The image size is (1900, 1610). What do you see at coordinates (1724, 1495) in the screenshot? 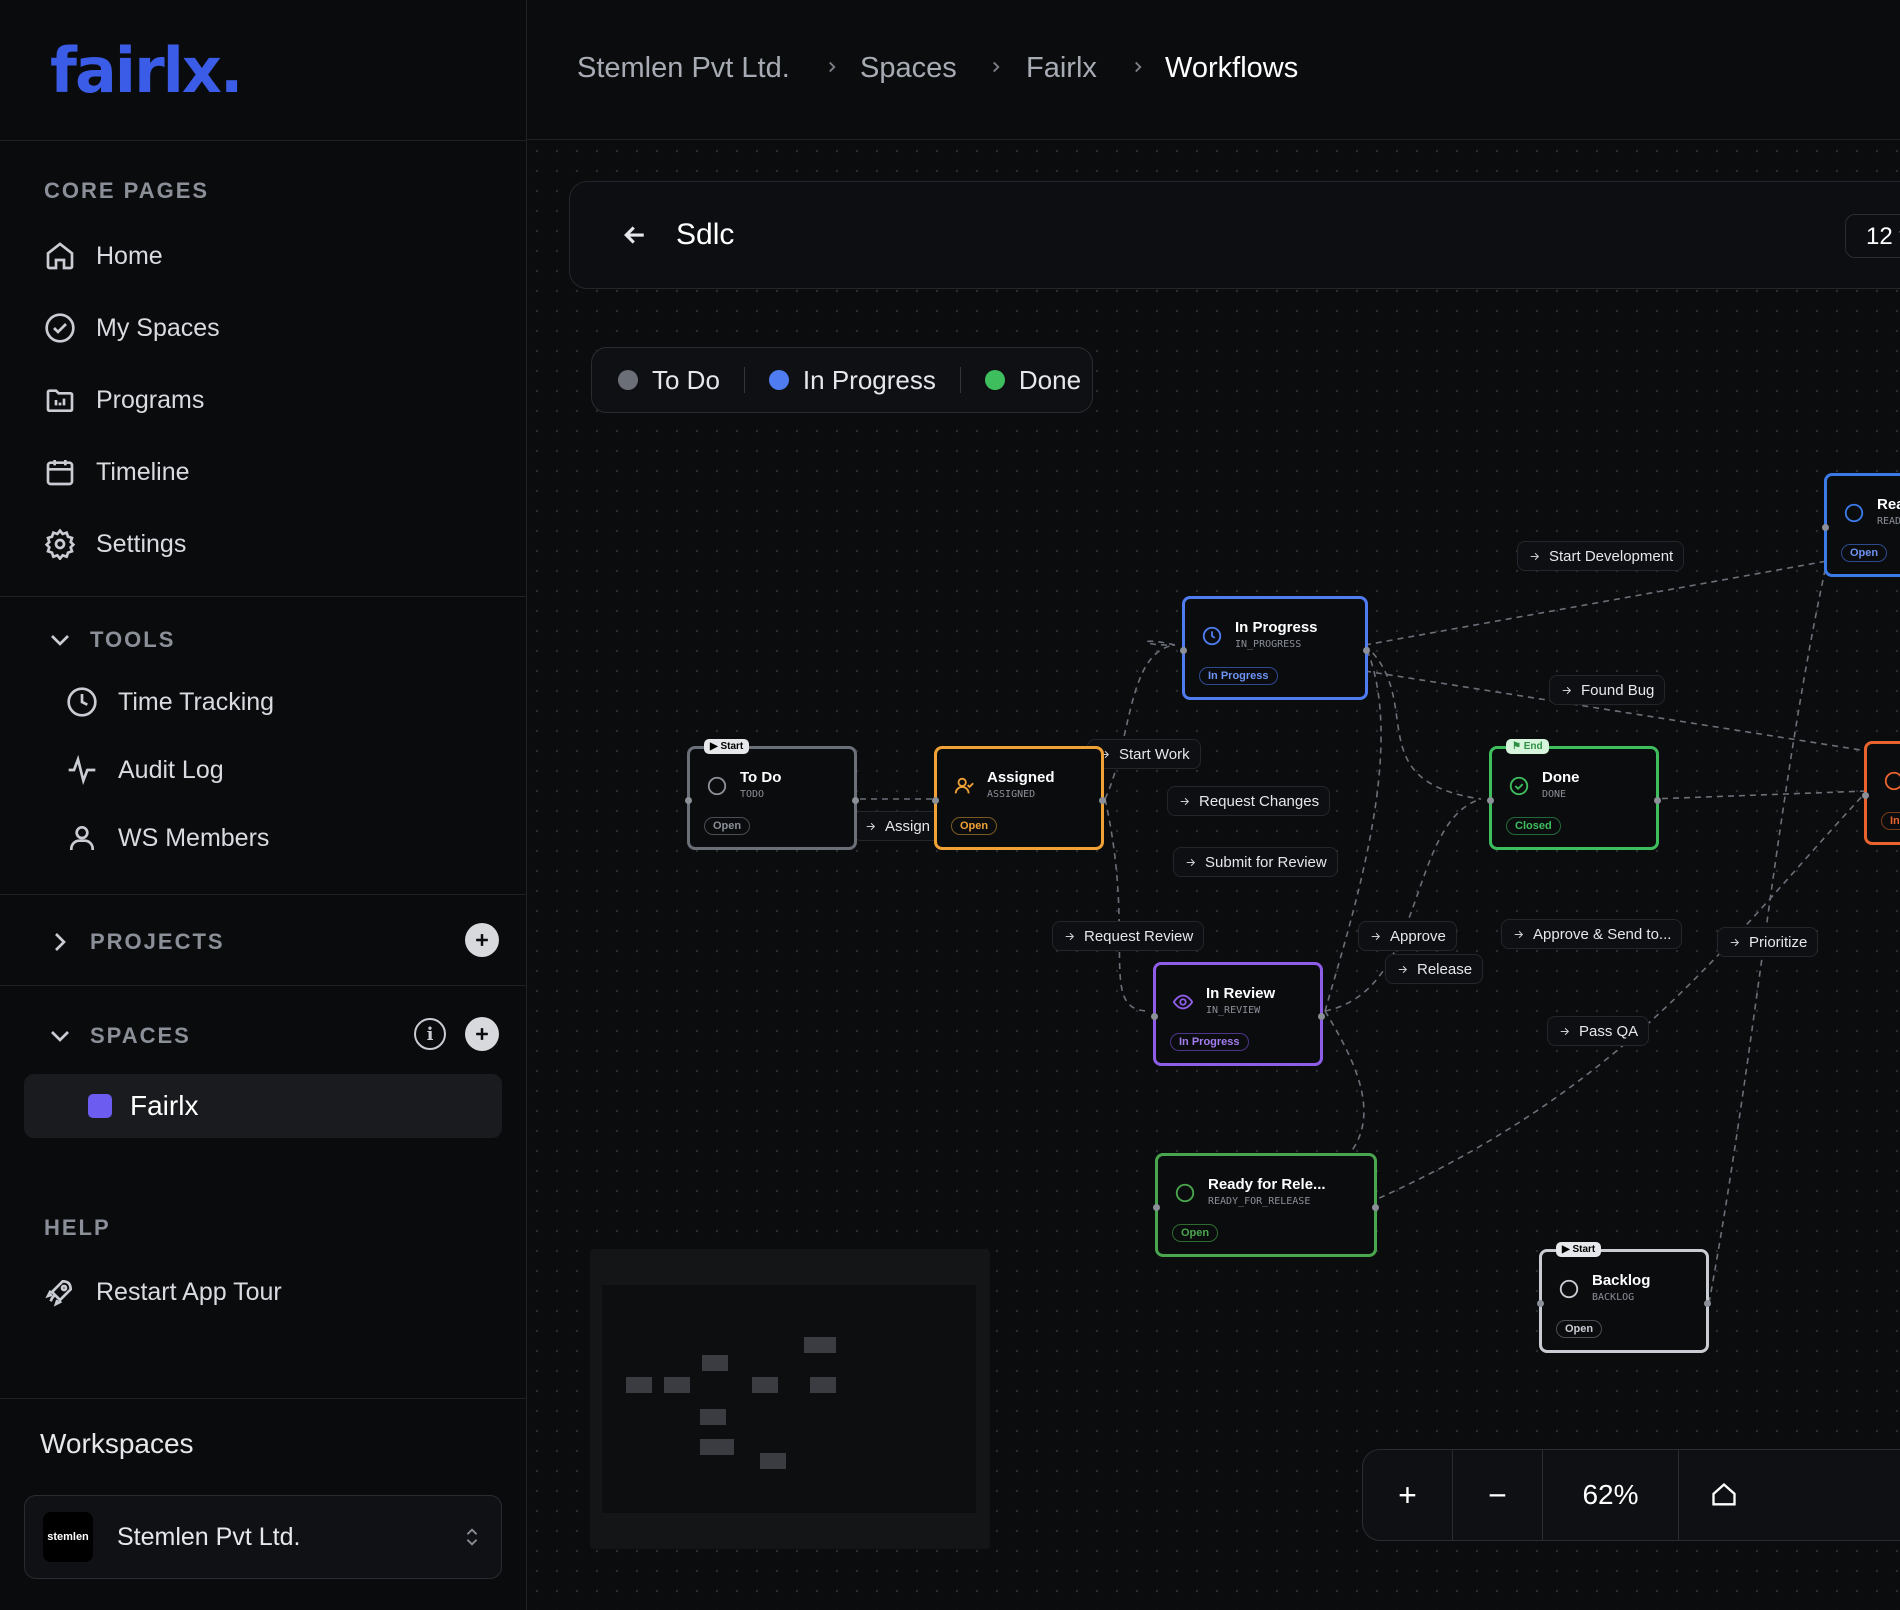
I see `fit-view-button` at bounding box center [1724, 1495].